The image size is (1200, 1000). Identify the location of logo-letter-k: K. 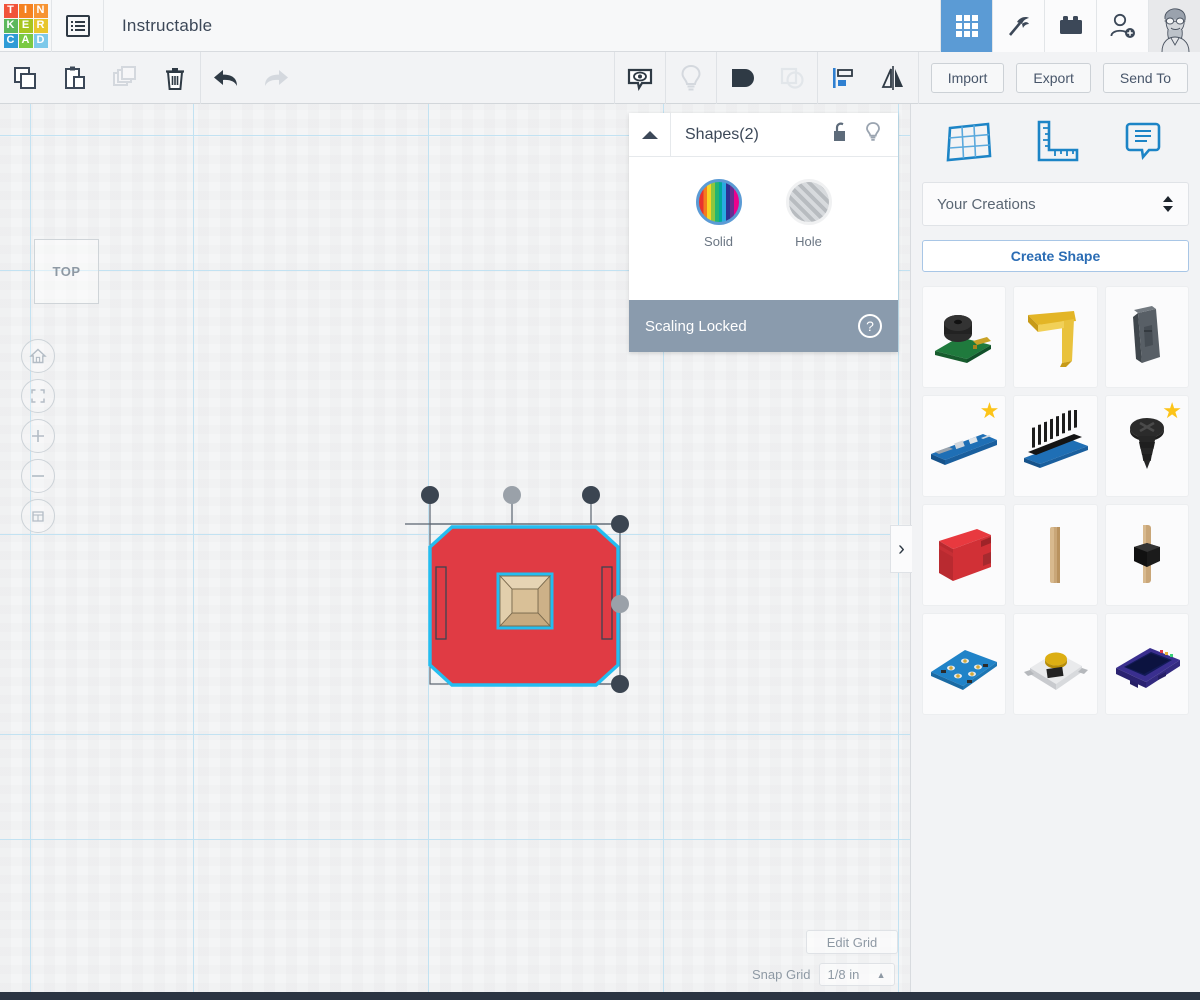
(10, 25).